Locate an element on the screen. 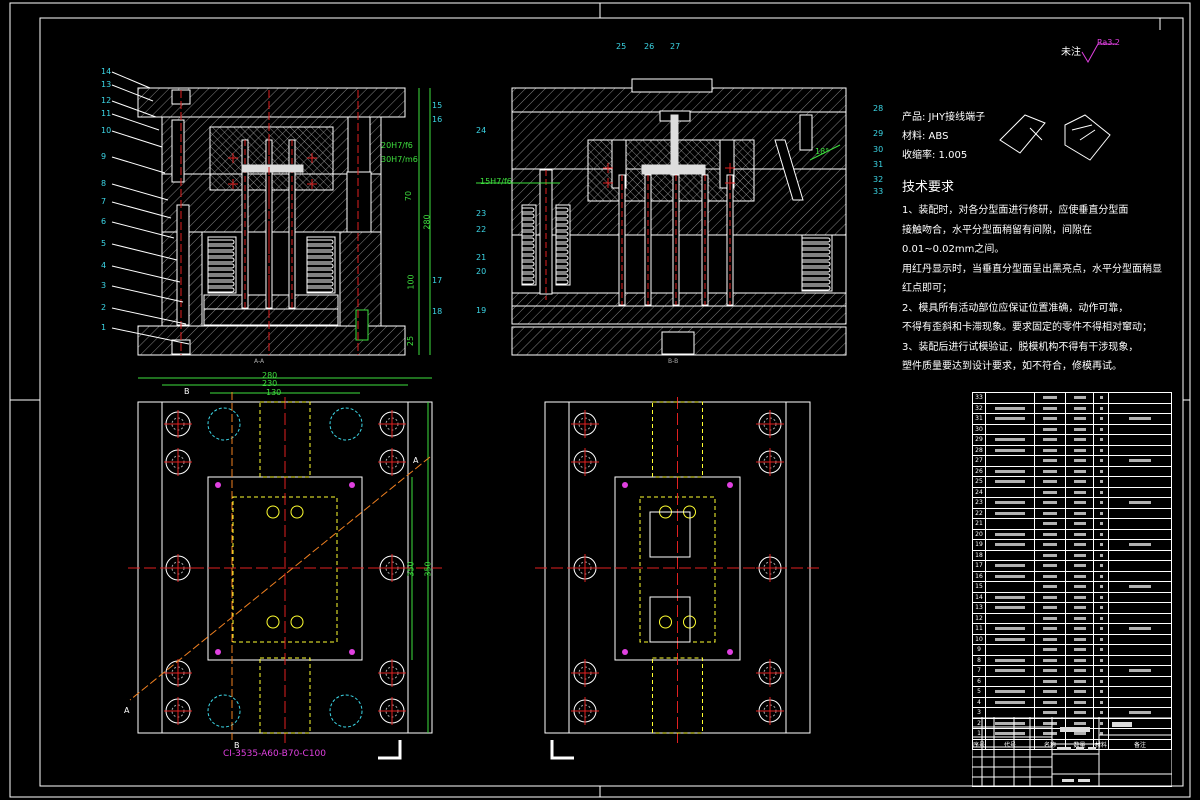  bom-row: 7 is located at coordinates (1072, 671).